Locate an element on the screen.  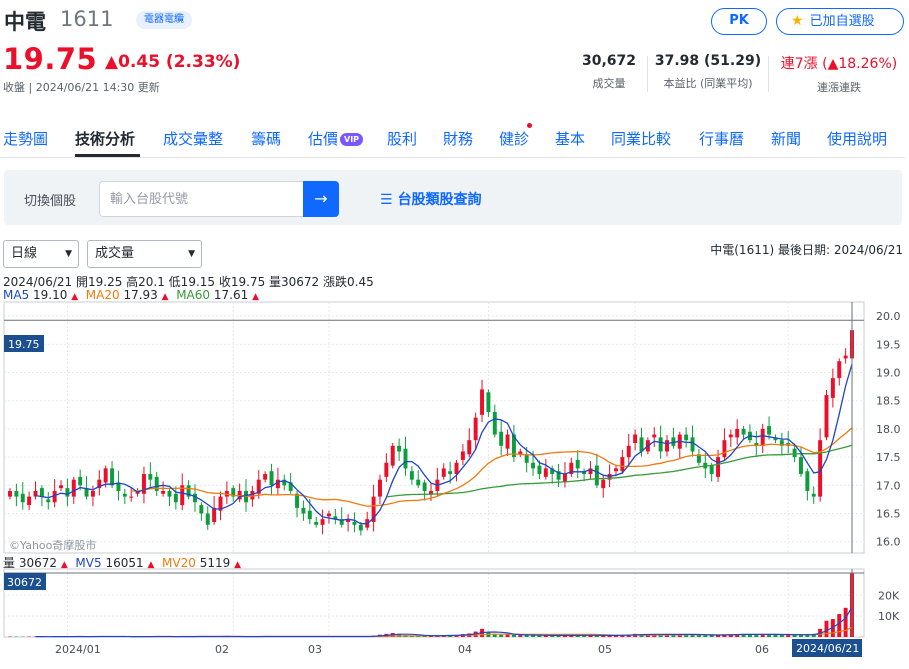
price-tick-label: 17.5 is located at coordinates (888, 457).